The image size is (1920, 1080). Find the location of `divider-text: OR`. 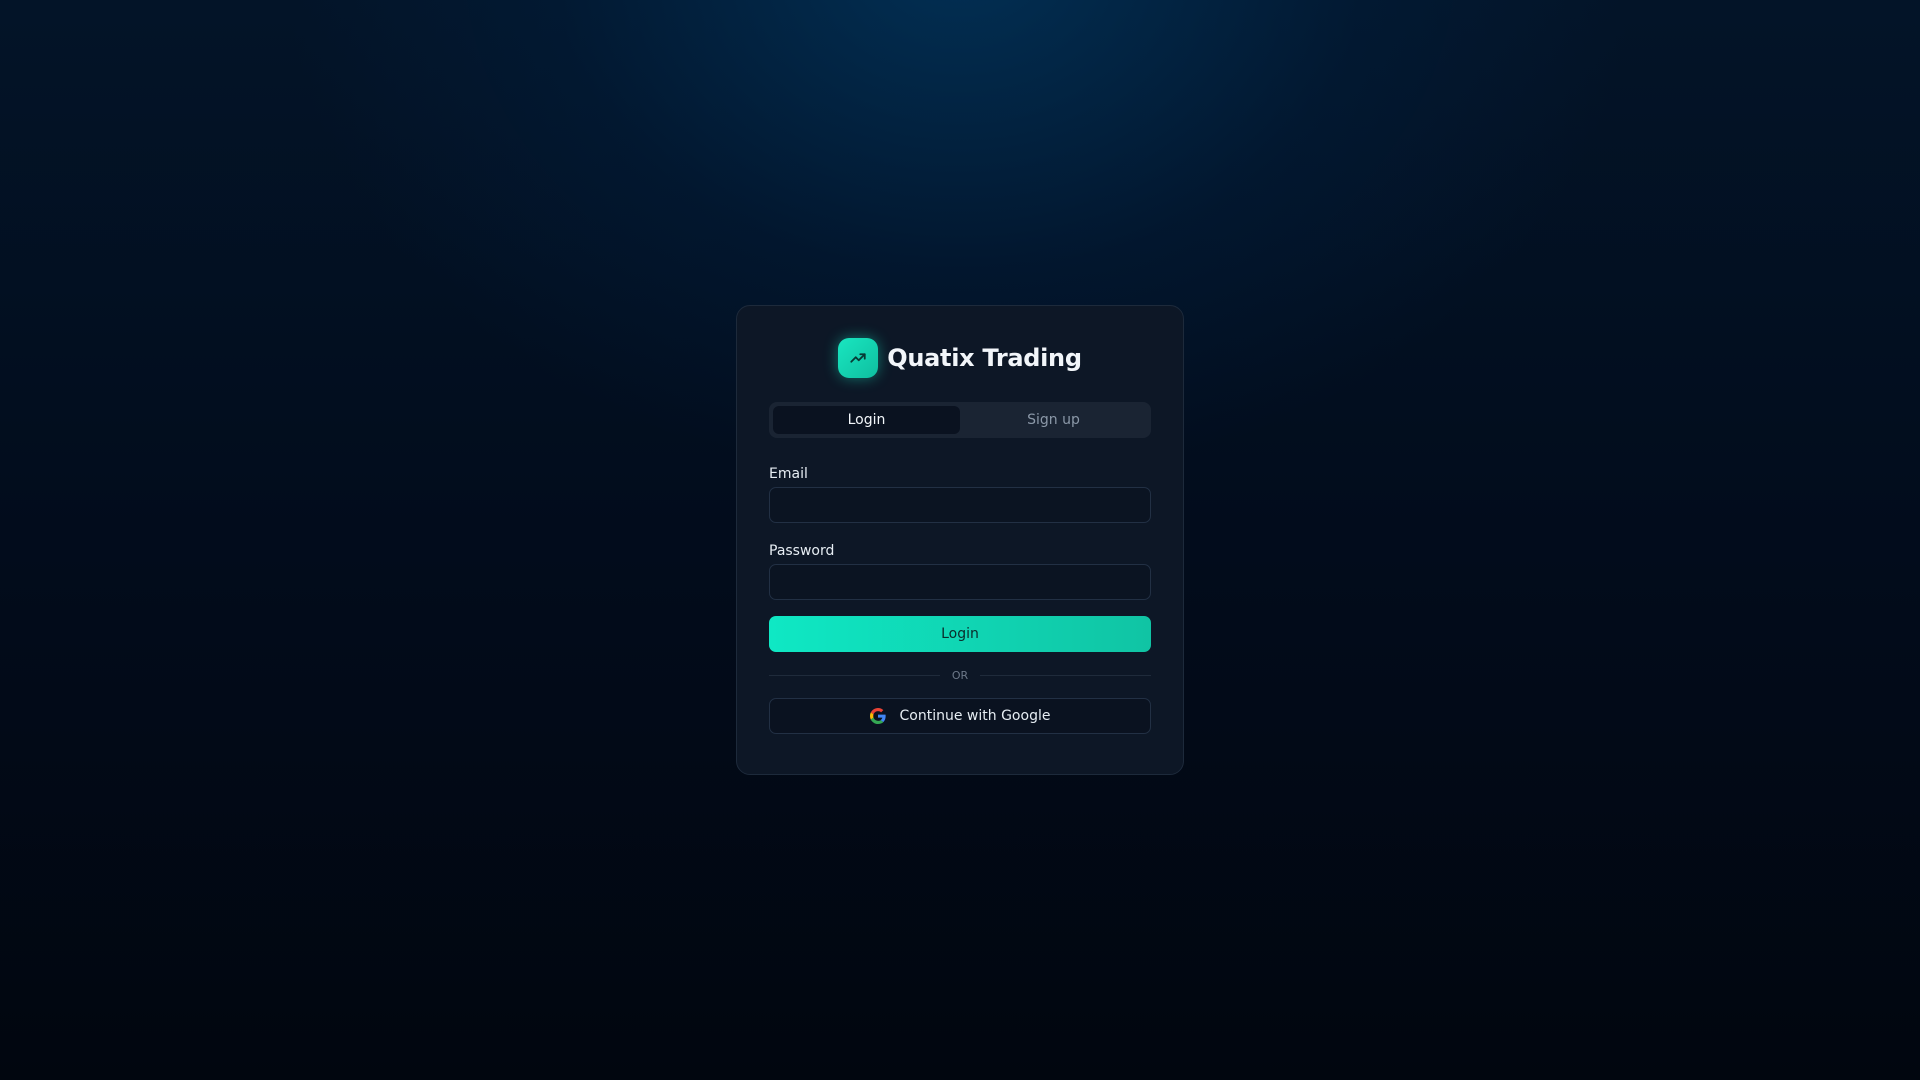

divider-text: OR is located at coordinates (960, 675).